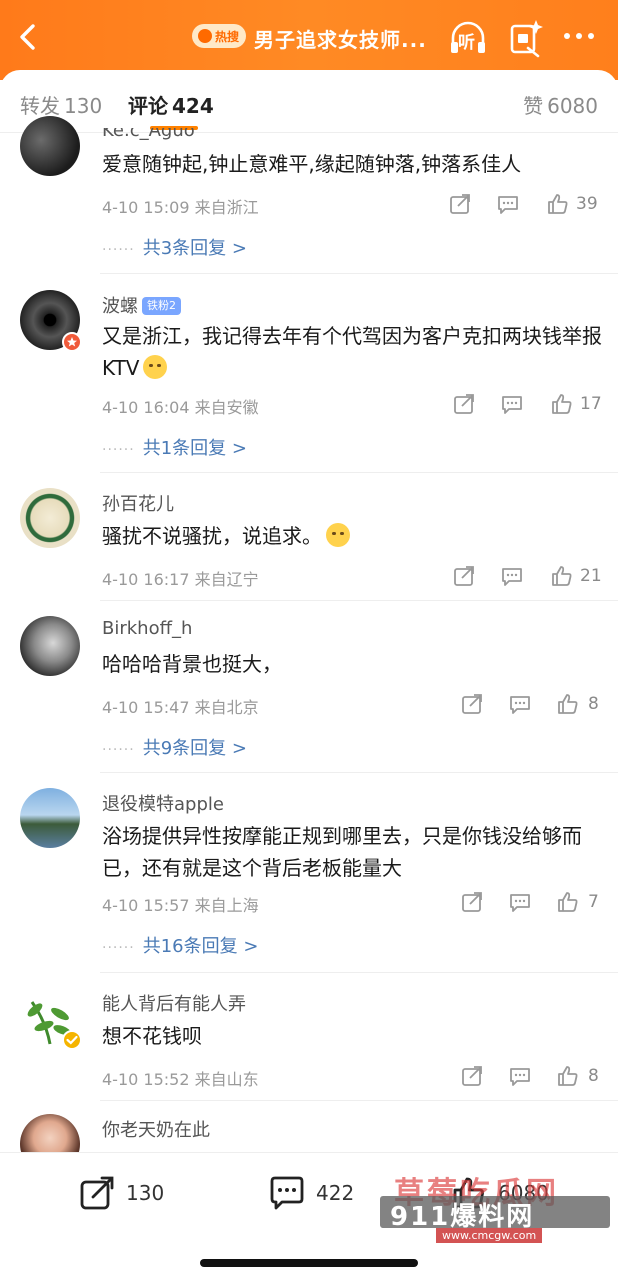 The width and height of the screenshot is (618, 1280). Describe the element at coordinates (146, 407) in the screenshot. I see `comment-time: 4-10 16:04` at that location.